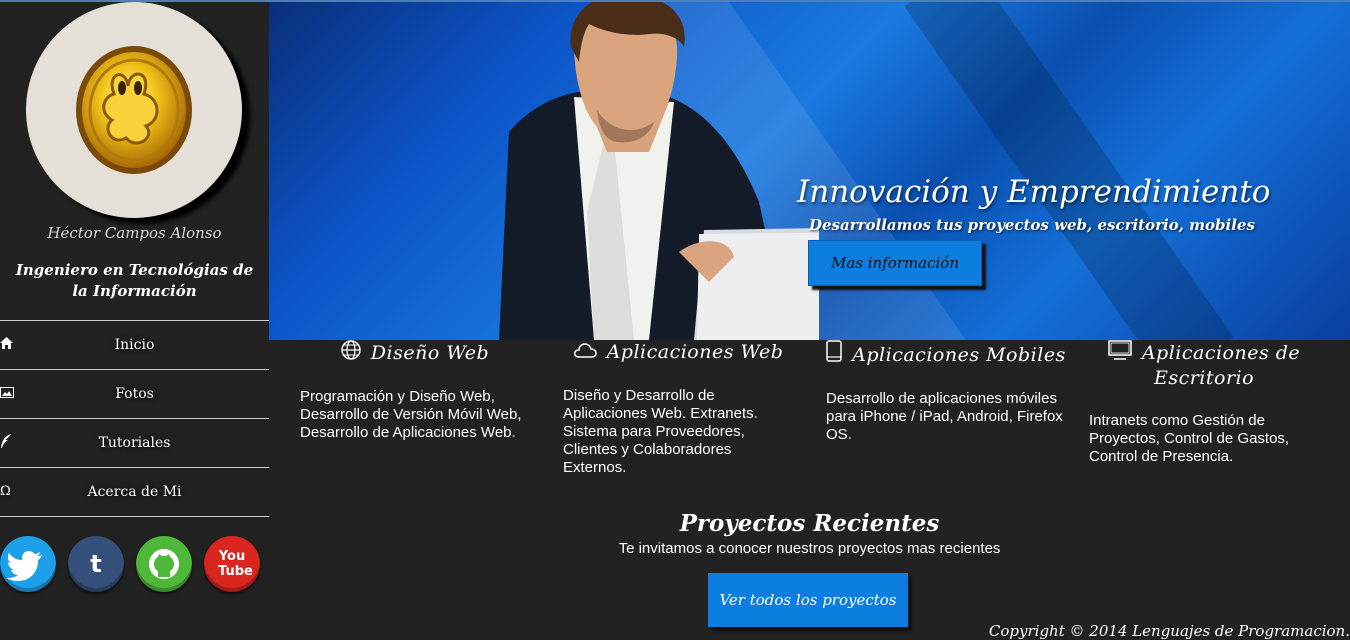 This screenshot has width=1350, height=640. What do you see at coordinates (1120, 353) in the screenshot?
I see `monitor-icon` at bounding box center [1120, 353].